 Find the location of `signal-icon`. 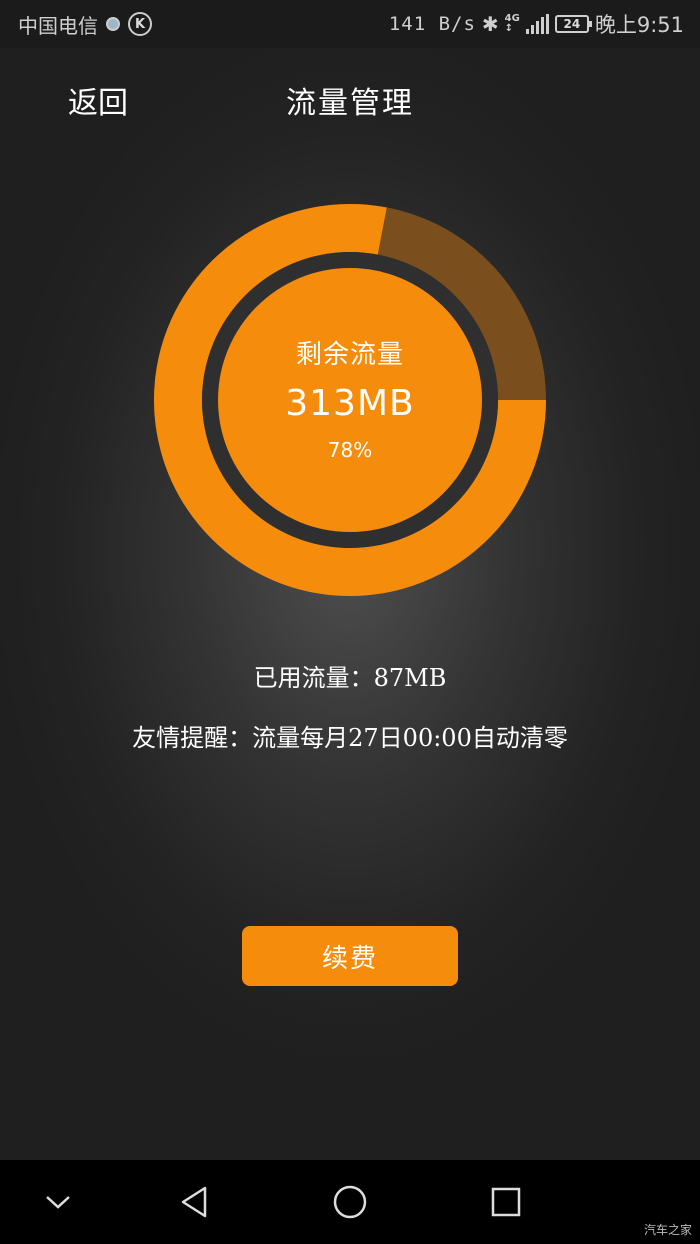

signal-icon is located at coordinates (537, 24).